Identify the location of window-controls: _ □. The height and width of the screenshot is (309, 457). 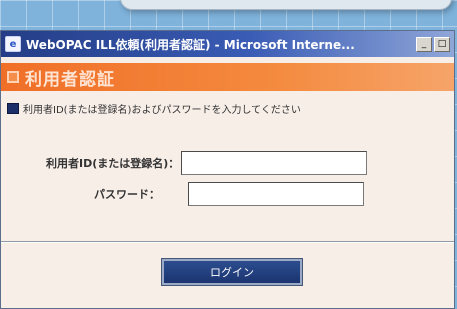
(433, 44).